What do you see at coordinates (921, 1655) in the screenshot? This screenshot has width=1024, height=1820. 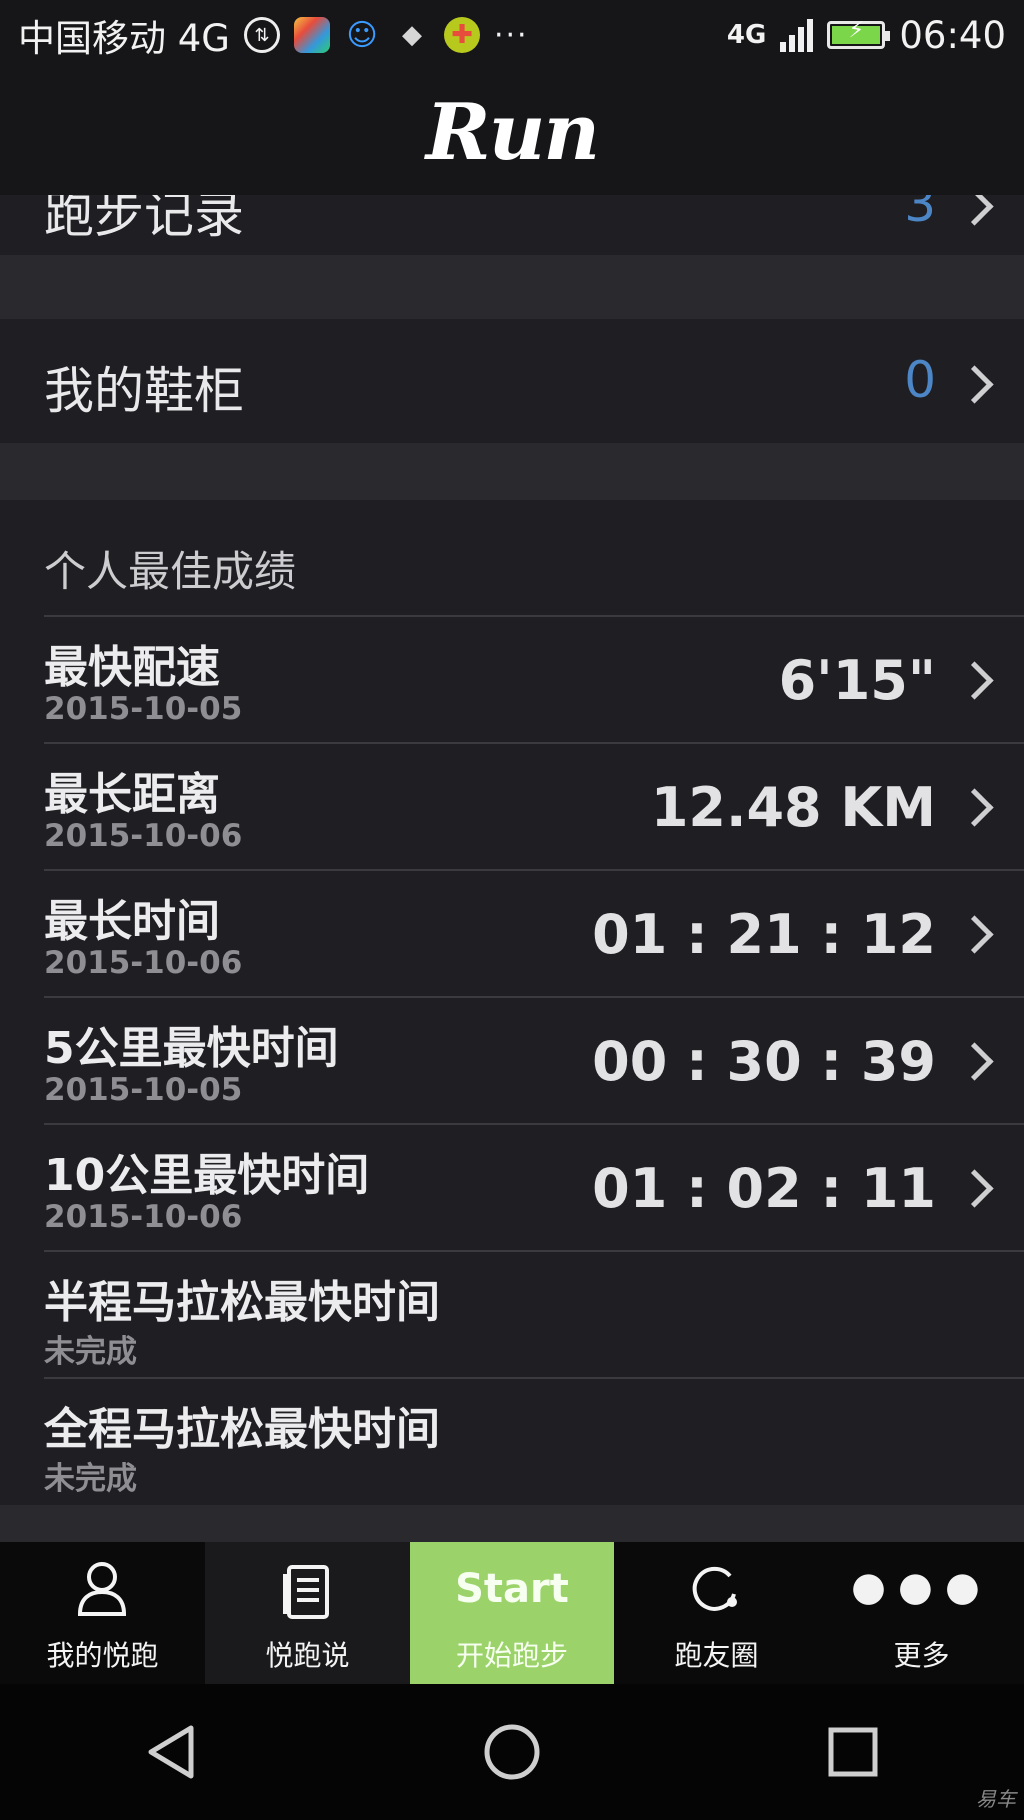 I see `tab-more-label: 更多` at bounding box center [921, 1655].